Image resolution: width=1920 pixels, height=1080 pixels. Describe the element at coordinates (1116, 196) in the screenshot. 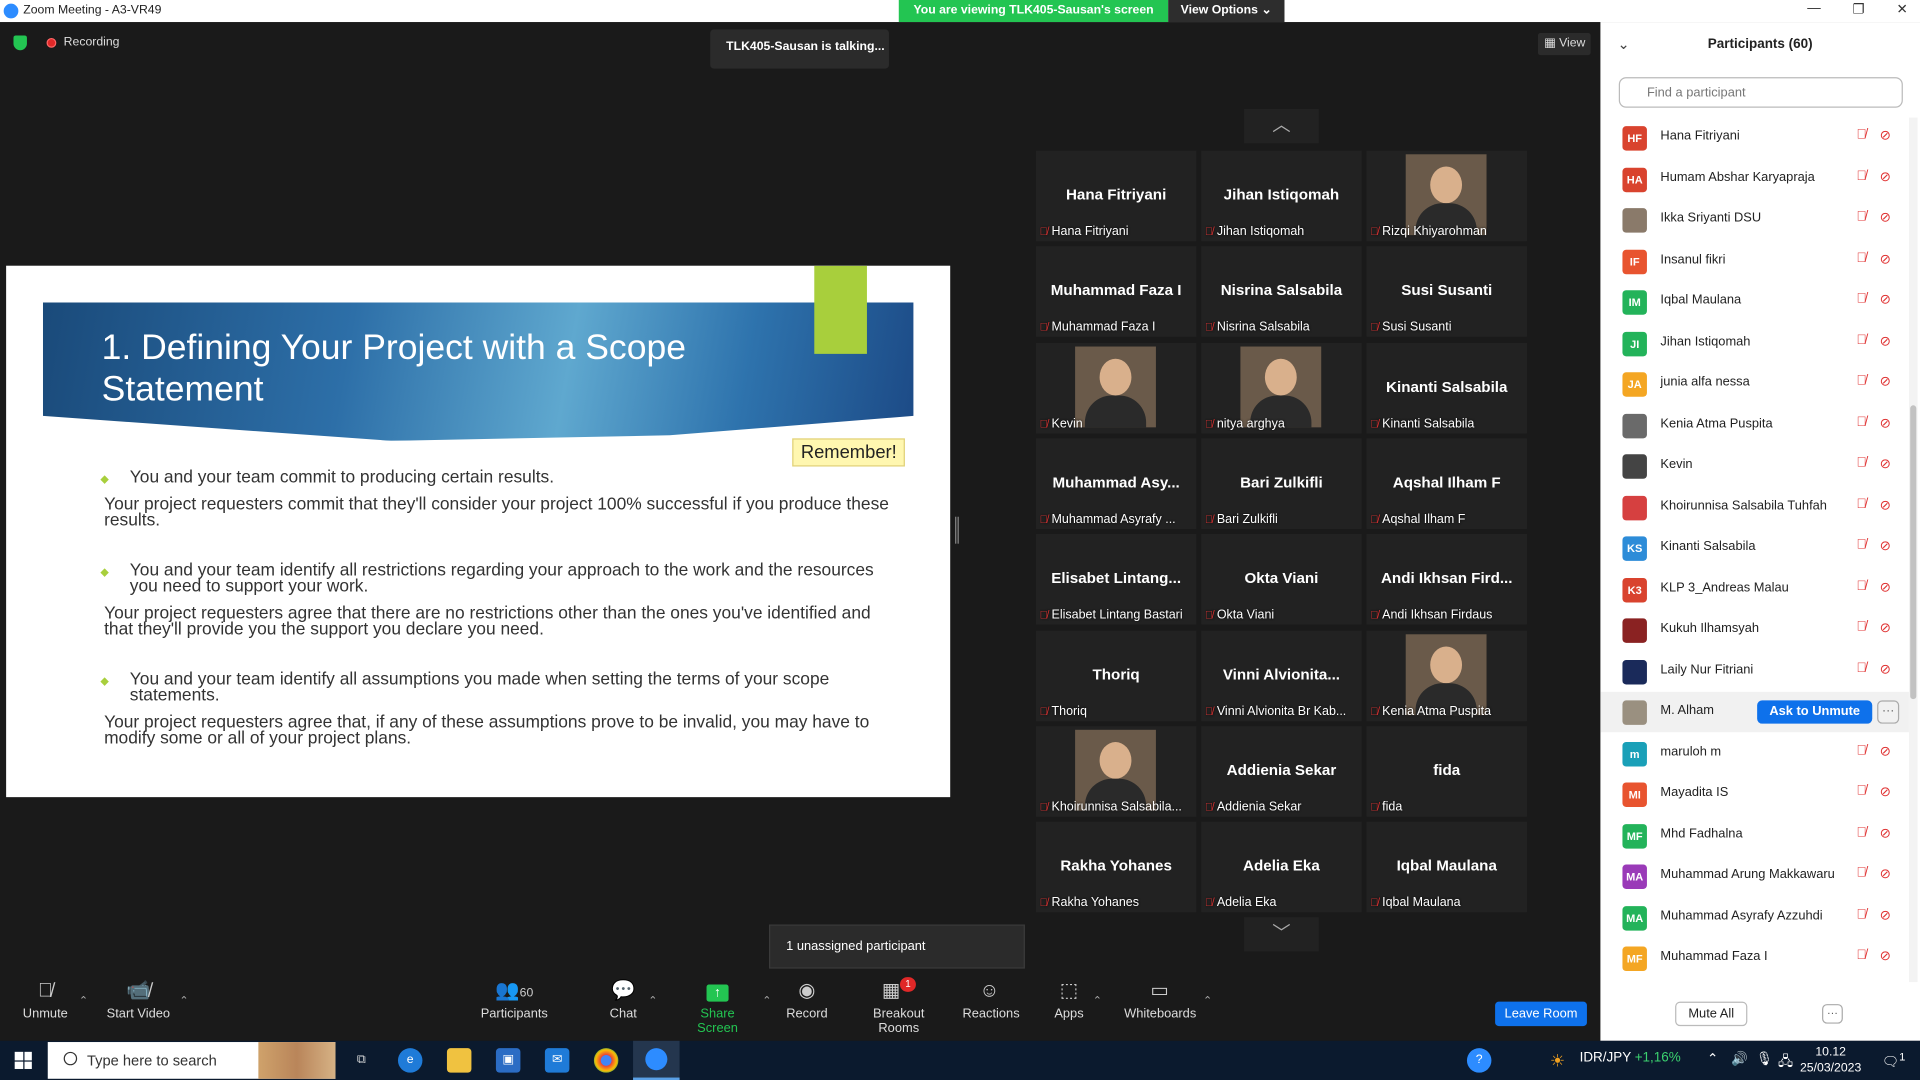

I see `video-tile: Hana Fitriyani 🎙̸ Hana Fitriyani` at that location.